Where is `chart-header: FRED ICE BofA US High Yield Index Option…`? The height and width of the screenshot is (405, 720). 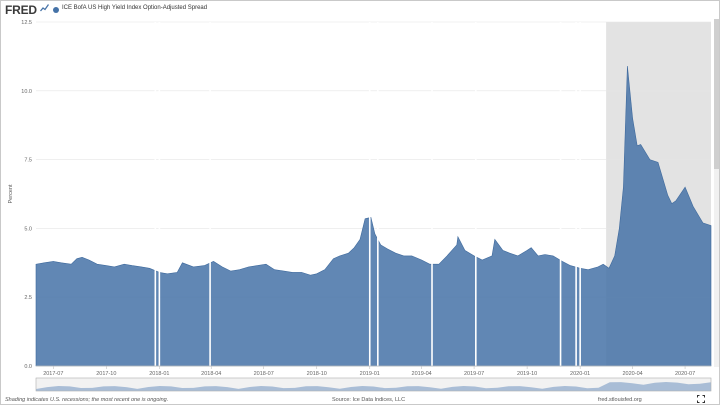 chart-header: FRED ICE BofA US High Yield Index Option… is located at coordinates (360, 10).